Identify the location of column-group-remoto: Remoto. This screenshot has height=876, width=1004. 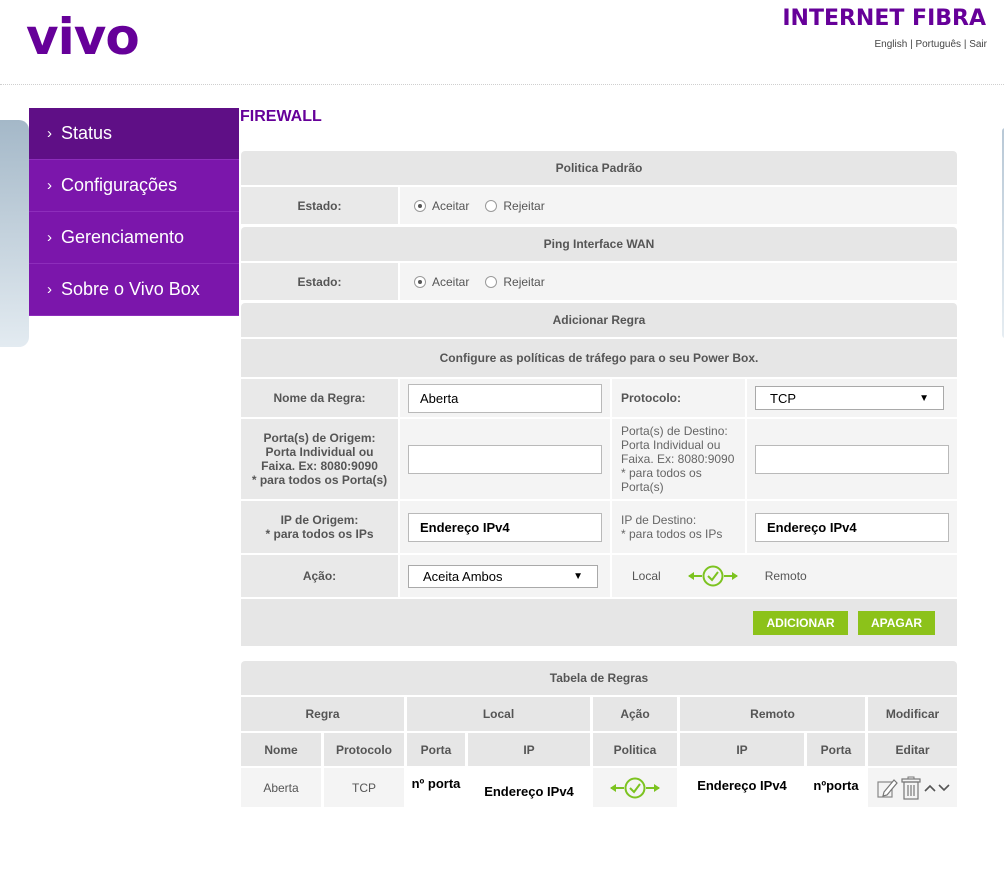
(771, 714).